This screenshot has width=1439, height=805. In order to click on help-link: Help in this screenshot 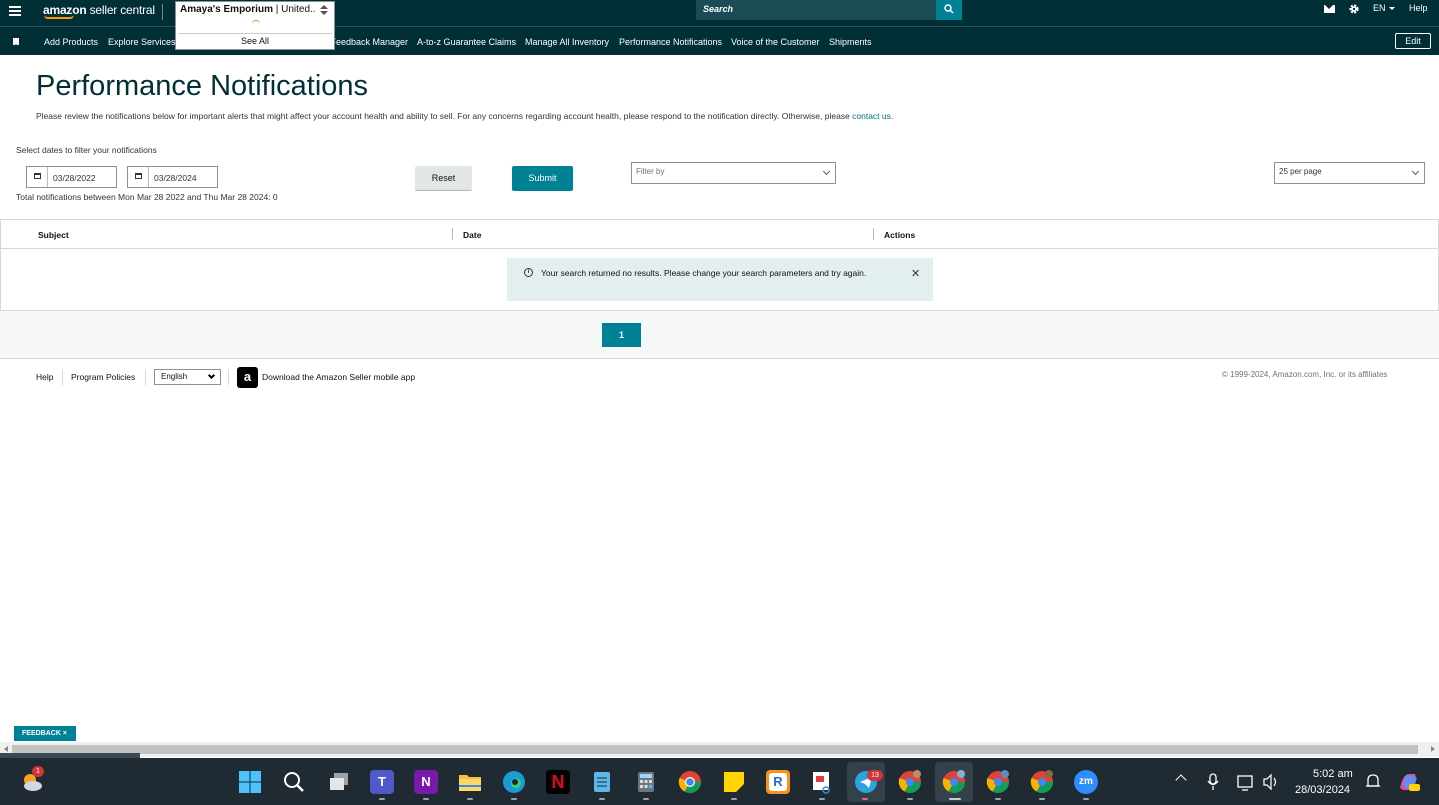, I will do `click(1418, 8)`.